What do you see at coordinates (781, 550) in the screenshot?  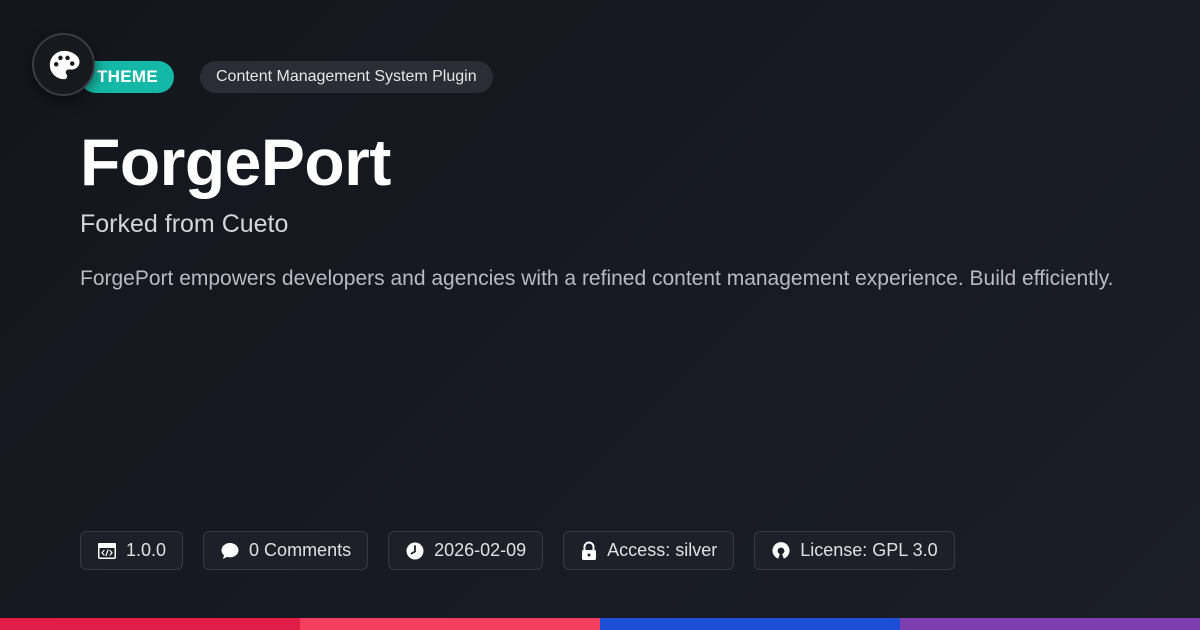 I see `open-source-icon` at bounding box center [781, 550].